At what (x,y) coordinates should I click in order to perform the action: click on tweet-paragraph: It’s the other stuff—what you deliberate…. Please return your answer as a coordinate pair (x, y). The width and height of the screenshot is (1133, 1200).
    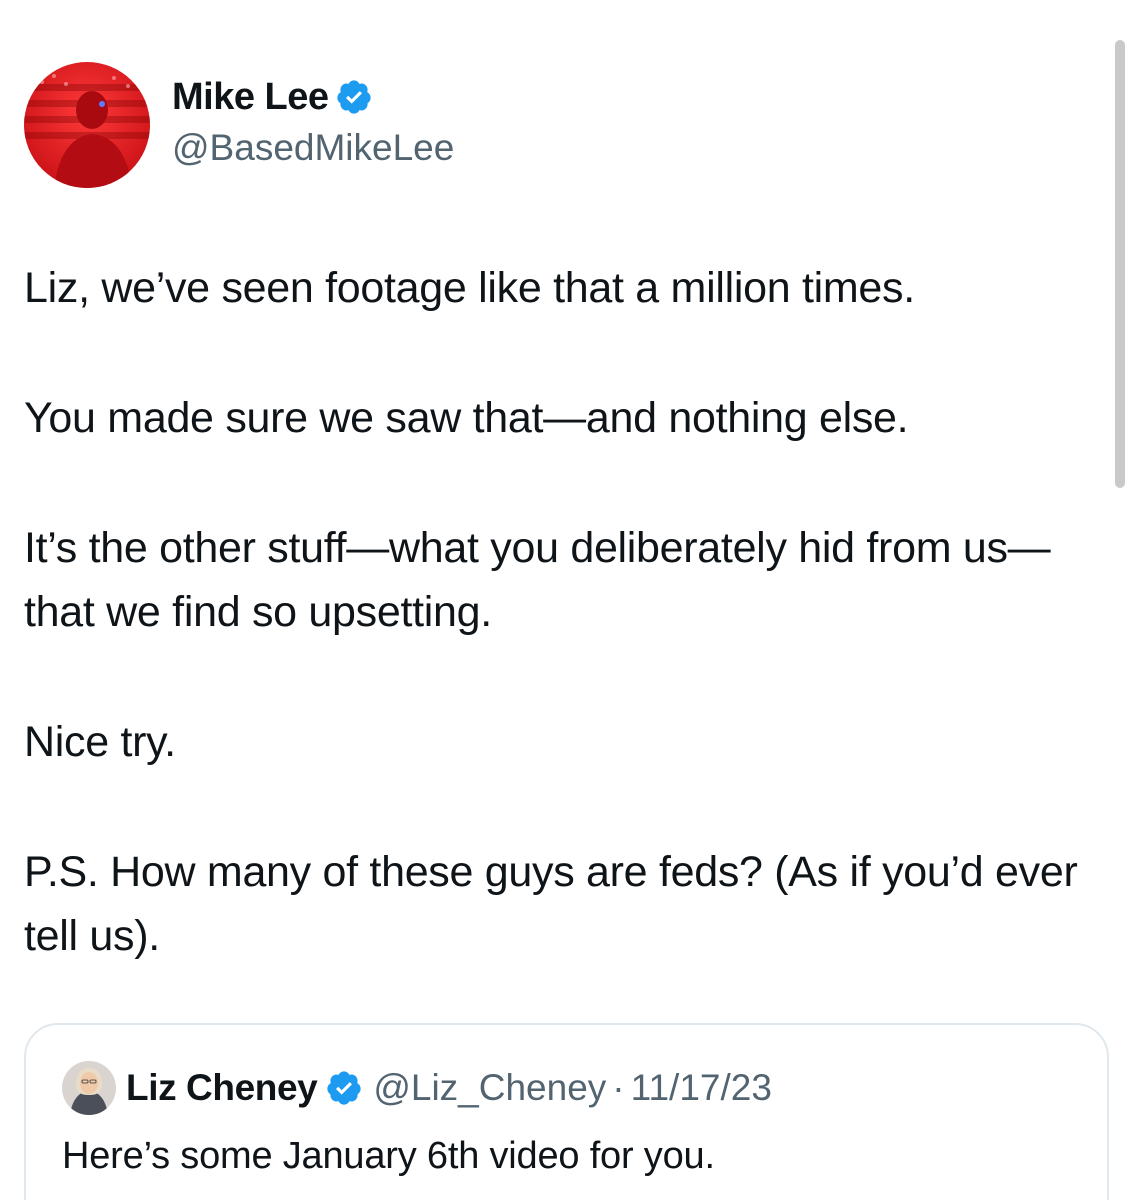
    Looking at the image, I should click on (537, 580).